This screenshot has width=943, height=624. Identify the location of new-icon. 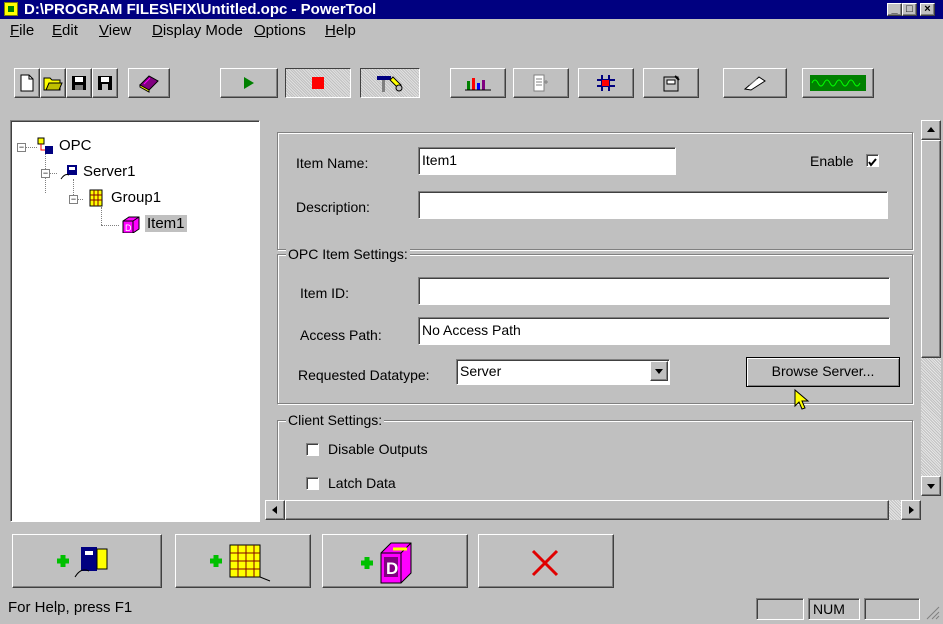
(27, 83).